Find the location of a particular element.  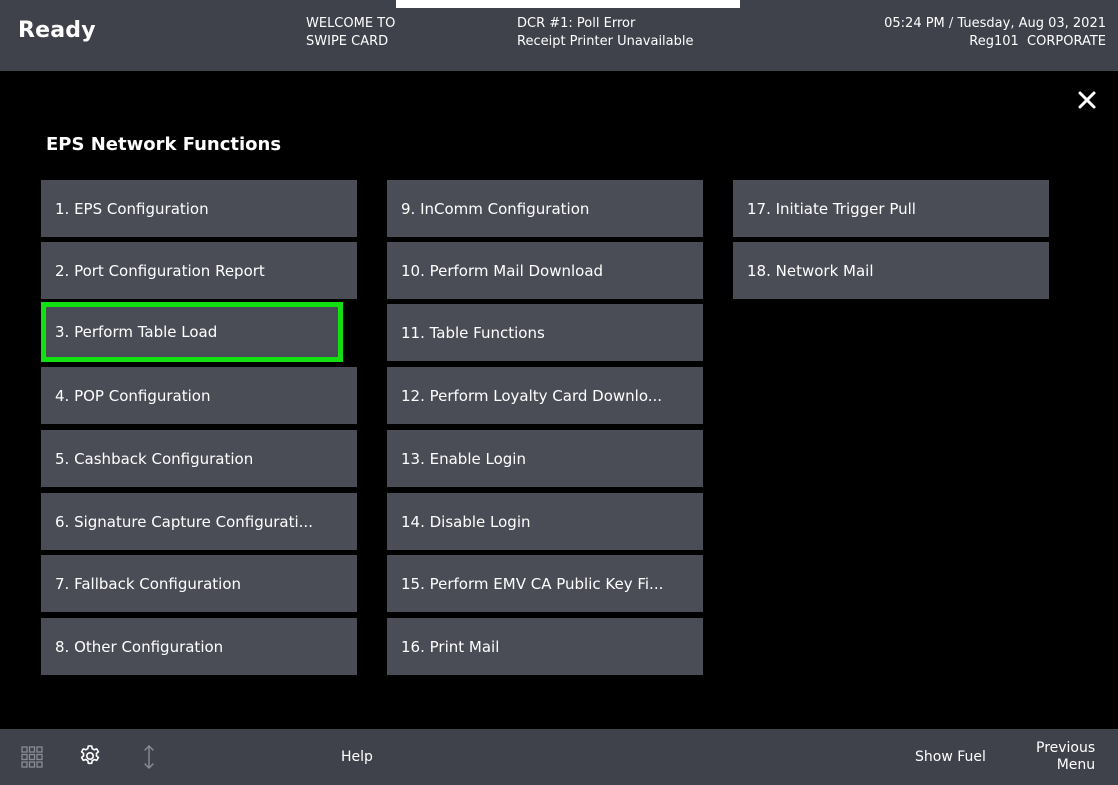

menu-button-8: 8. Other Configuration is located at coordinates (199, 646).